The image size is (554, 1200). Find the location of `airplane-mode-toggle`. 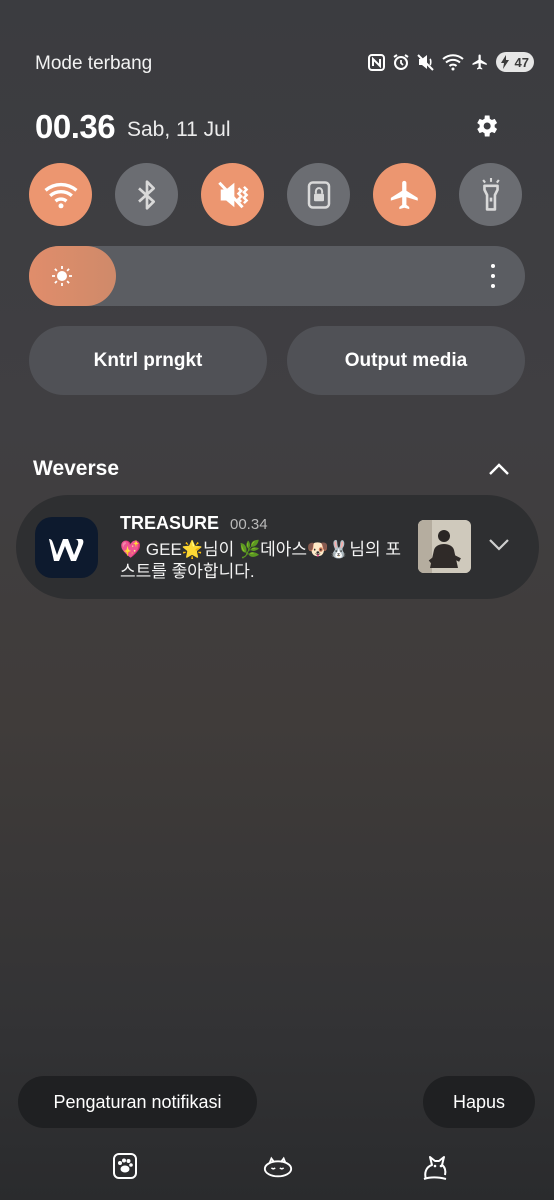

airplane-mode-toggle is located at coordinates (404, 194).